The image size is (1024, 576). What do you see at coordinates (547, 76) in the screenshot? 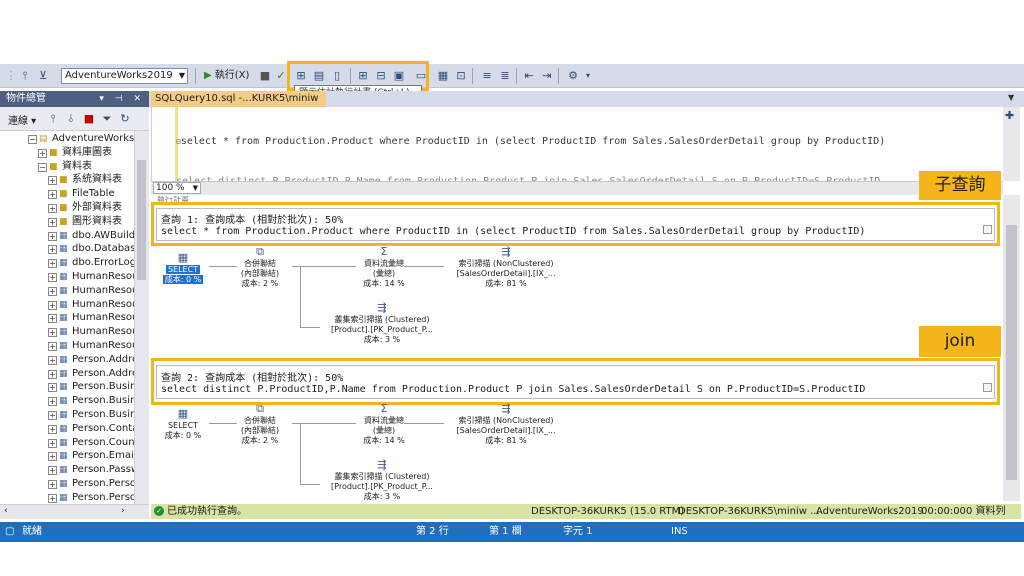
I see `increase-indent-icon: ⇥` at bounding box center [547, 76].